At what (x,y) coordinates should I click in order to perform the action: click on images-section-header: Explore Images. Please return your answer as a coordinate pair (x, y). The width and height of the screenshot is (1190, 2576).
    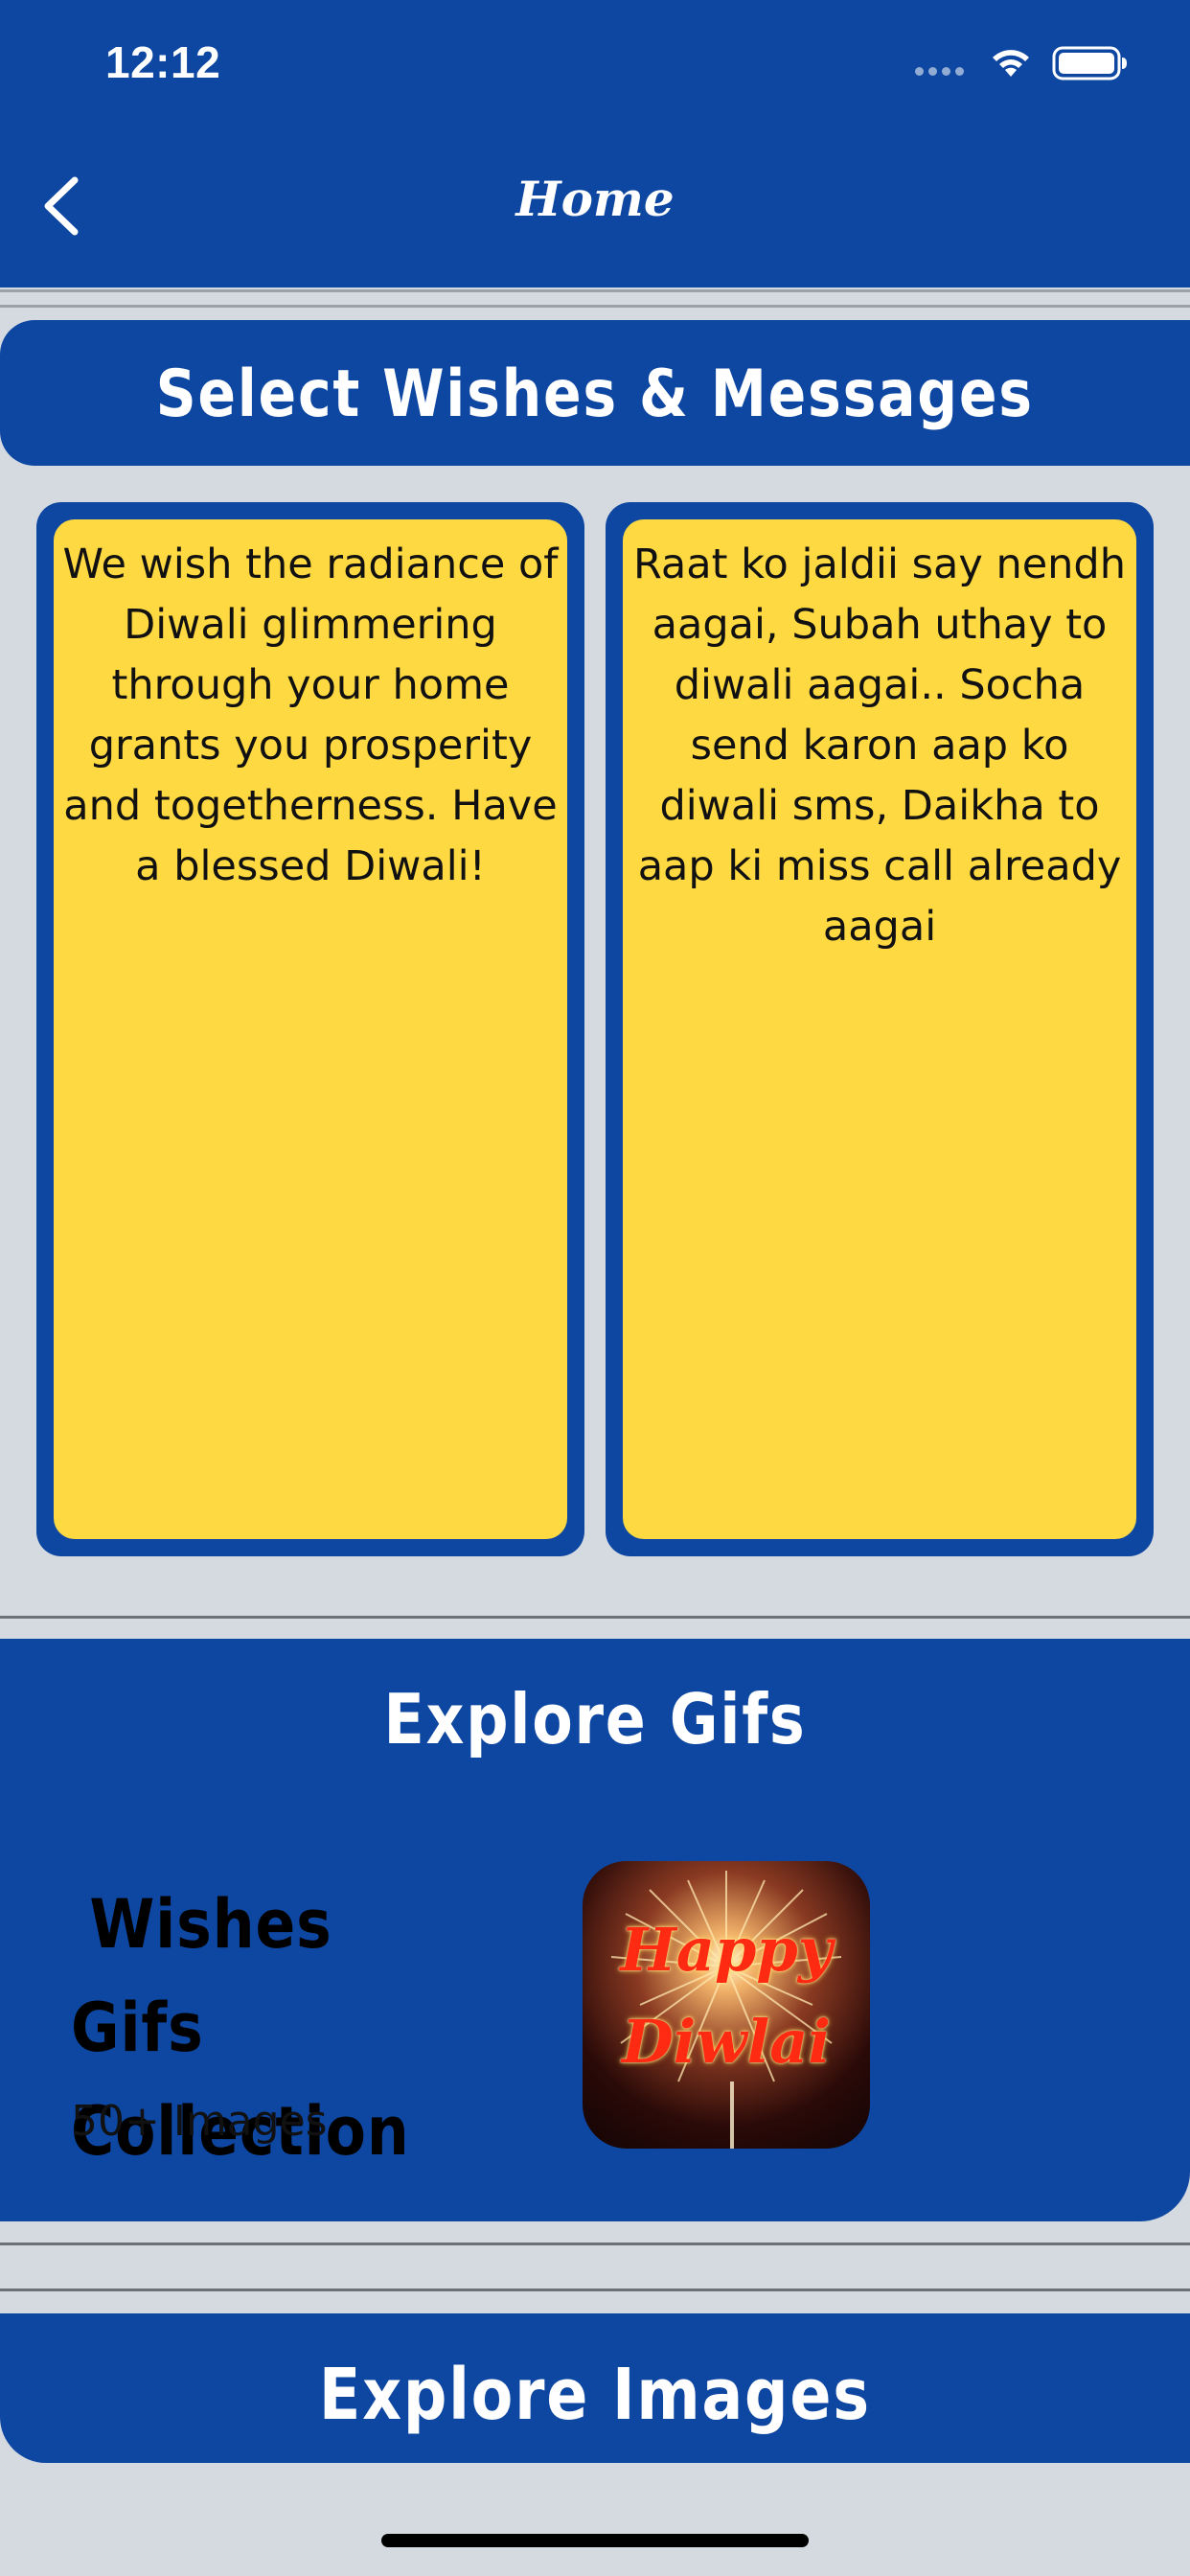
    Looking at the image, I should click on (595, 2388).